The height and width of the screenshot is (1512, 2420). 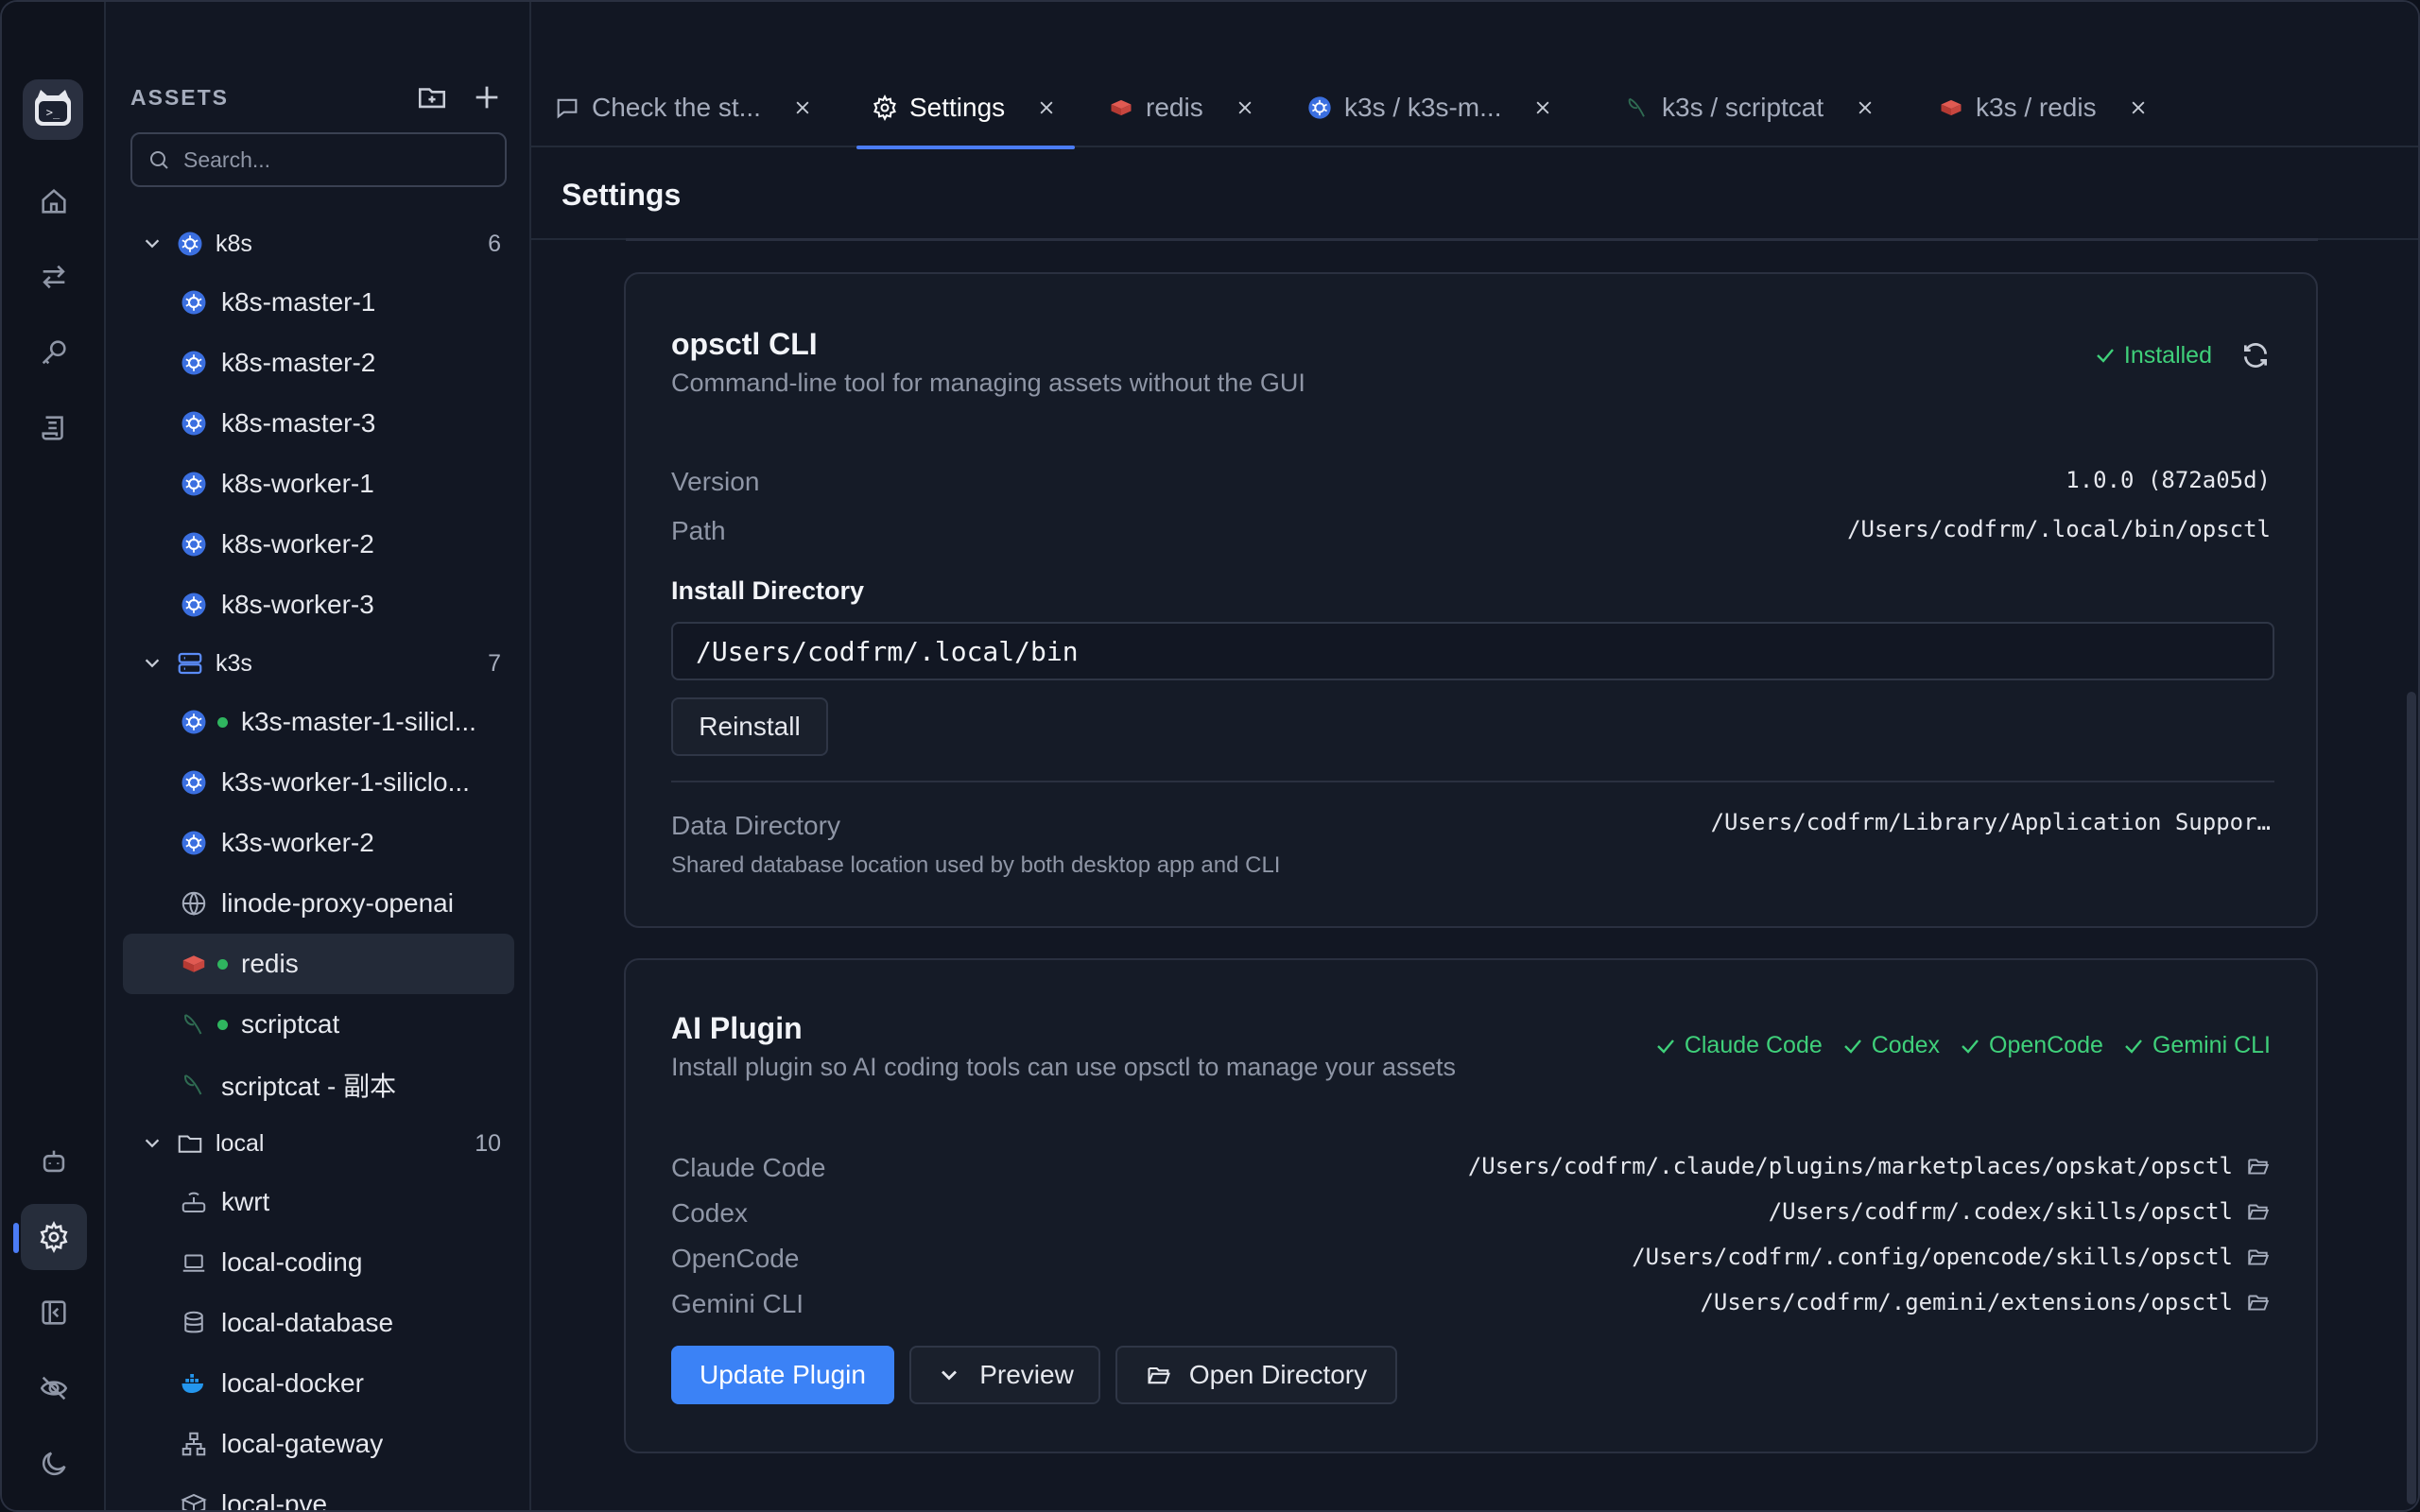 I want to click on add-asset-icon, so click(x=487, y=97).